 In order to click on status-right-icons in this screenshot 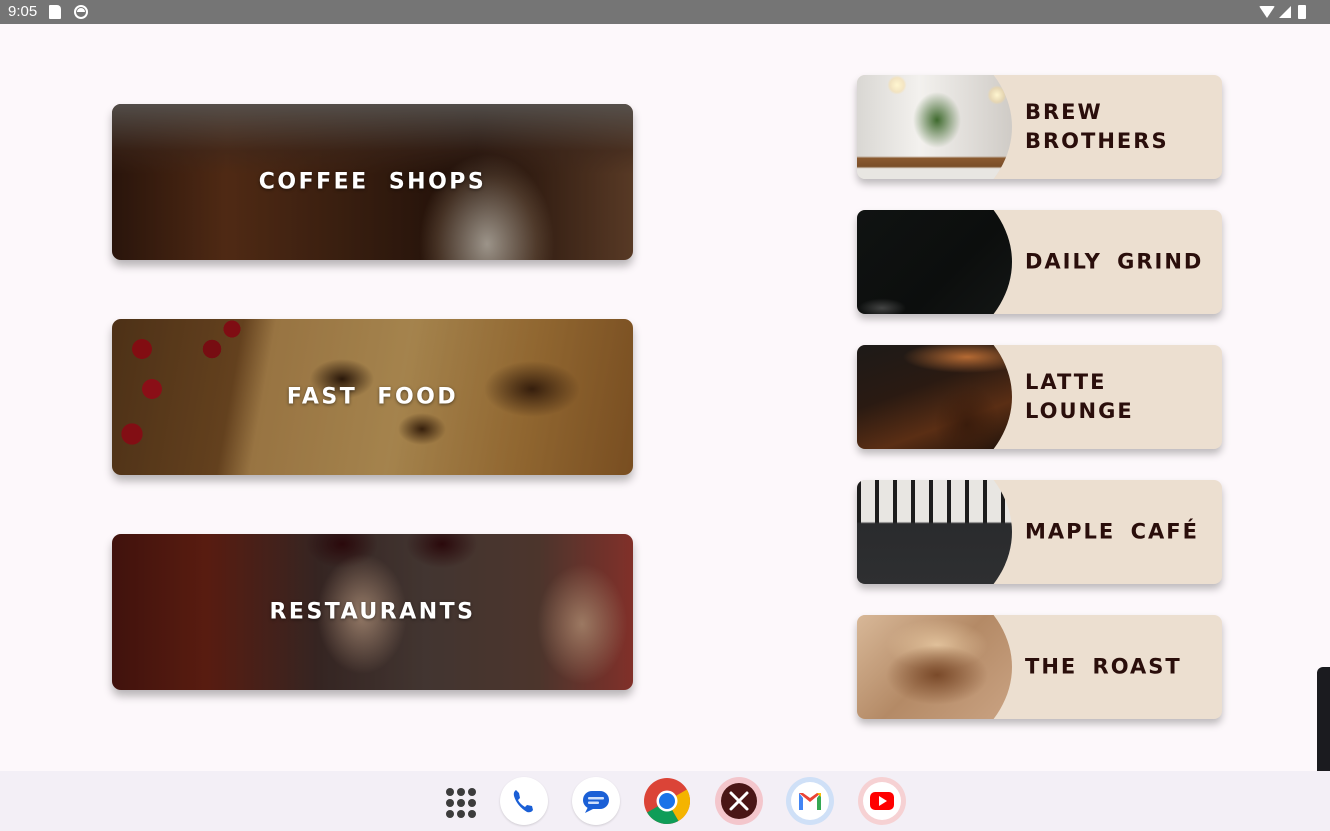, I will do `click(1282, 12)`.